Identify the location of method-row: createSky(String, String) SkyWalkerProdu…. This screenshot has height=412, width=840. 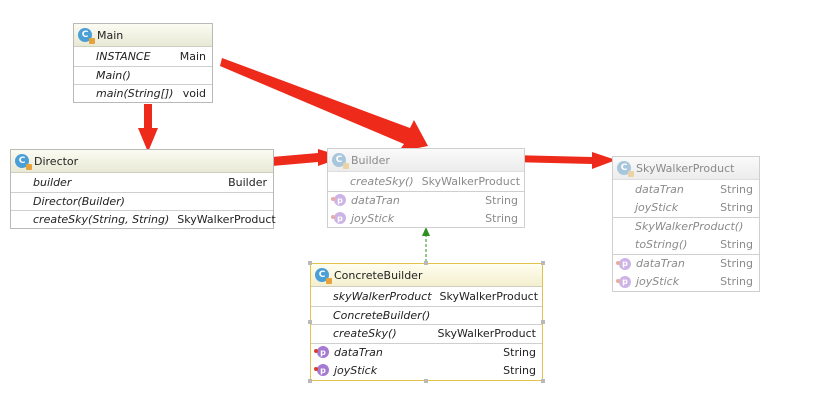
(143, 219).